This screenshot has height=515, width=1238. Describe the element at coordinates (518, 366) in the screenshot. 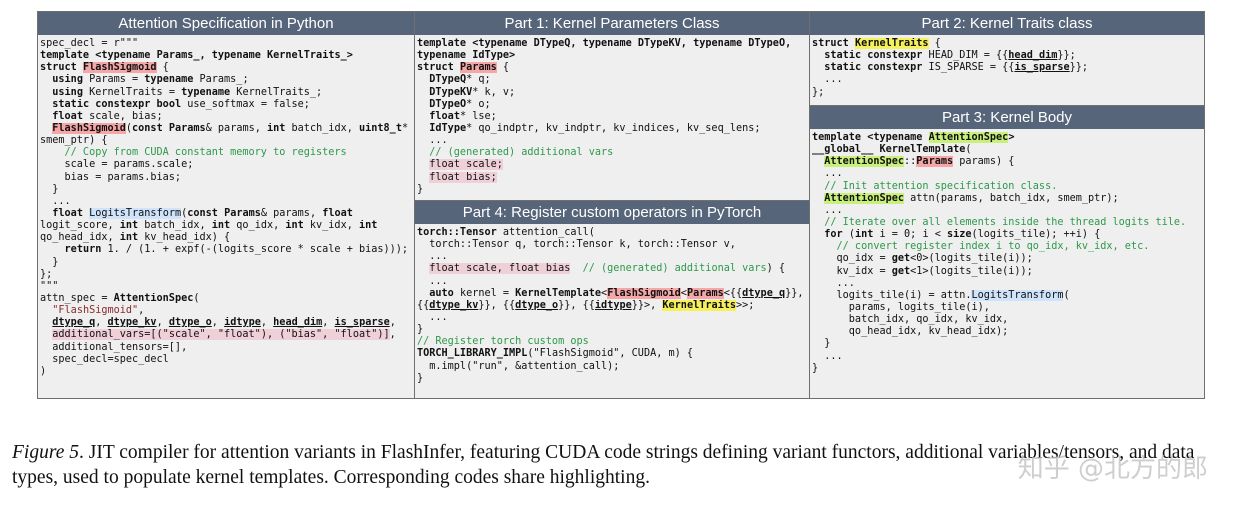

I see `code-line: m.impl("run", &attention_call);` at that location.